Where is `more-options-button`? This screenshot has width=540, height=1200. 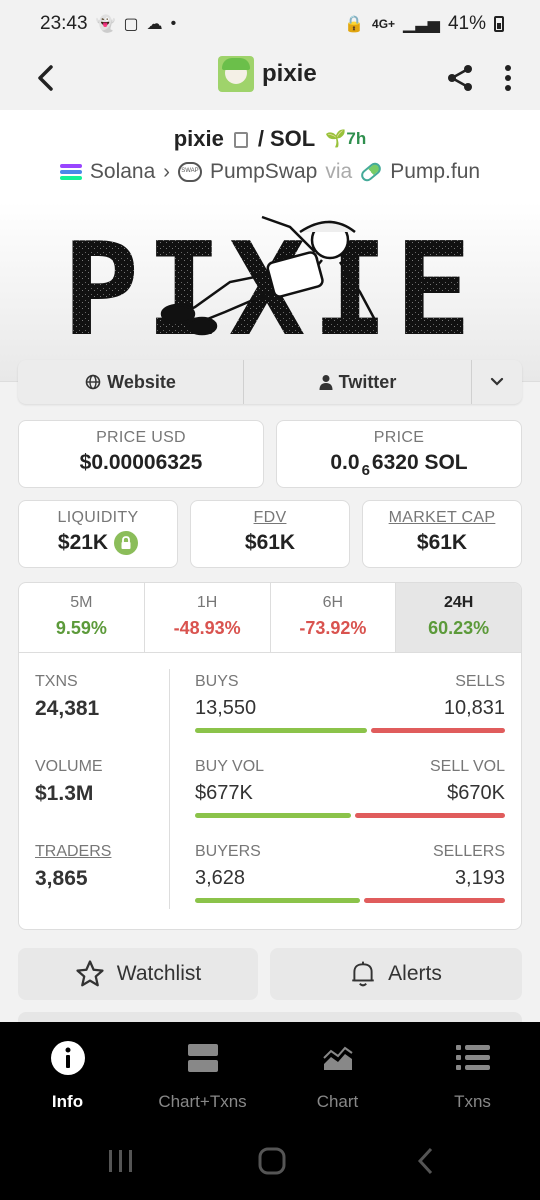 more-options-button is located at coordinates (508, 78).